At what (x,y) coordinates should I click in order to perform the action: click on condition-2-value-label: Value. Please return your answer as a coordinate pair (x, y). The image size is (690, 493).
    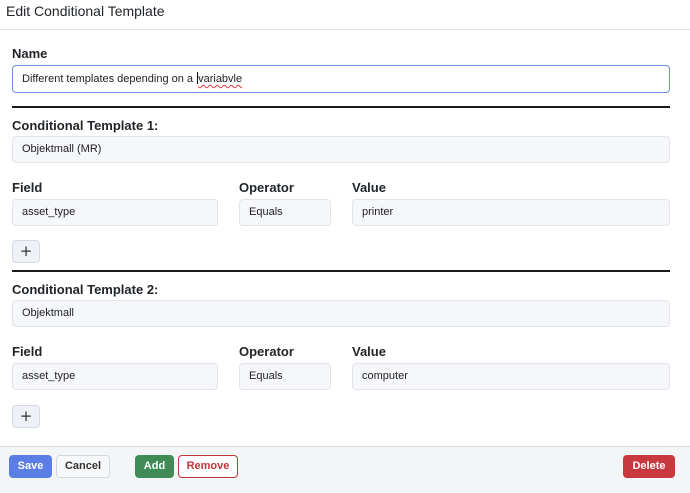
    Looking at the image, I should click on (369, 351).